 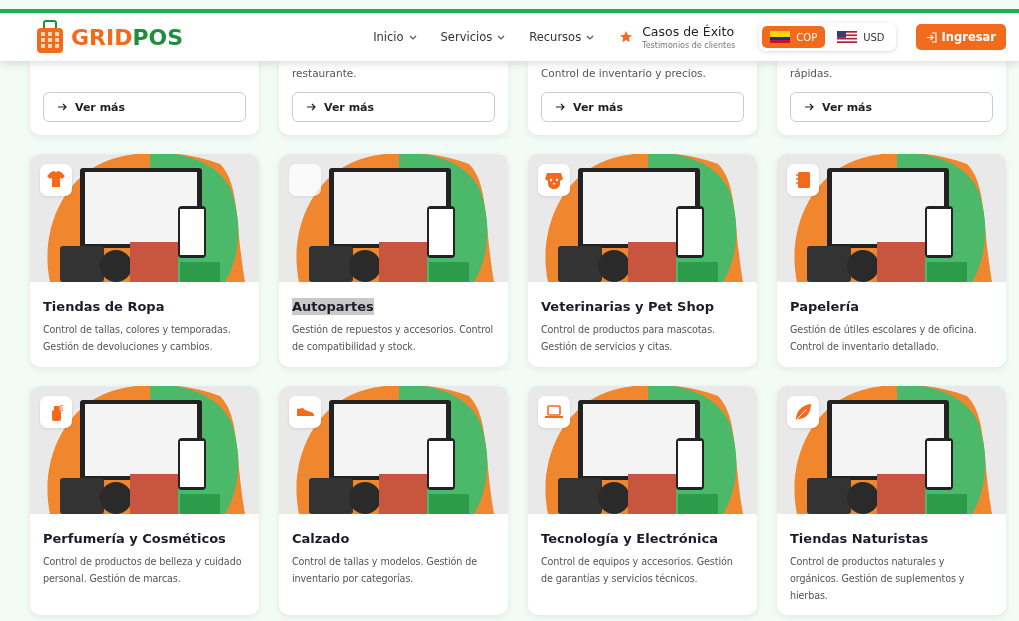 What do you see at coordinates (627, 306) in the screenshot?
I see `card-title: Veterinarias y Pet Shop` at bounding box center [627, 306].